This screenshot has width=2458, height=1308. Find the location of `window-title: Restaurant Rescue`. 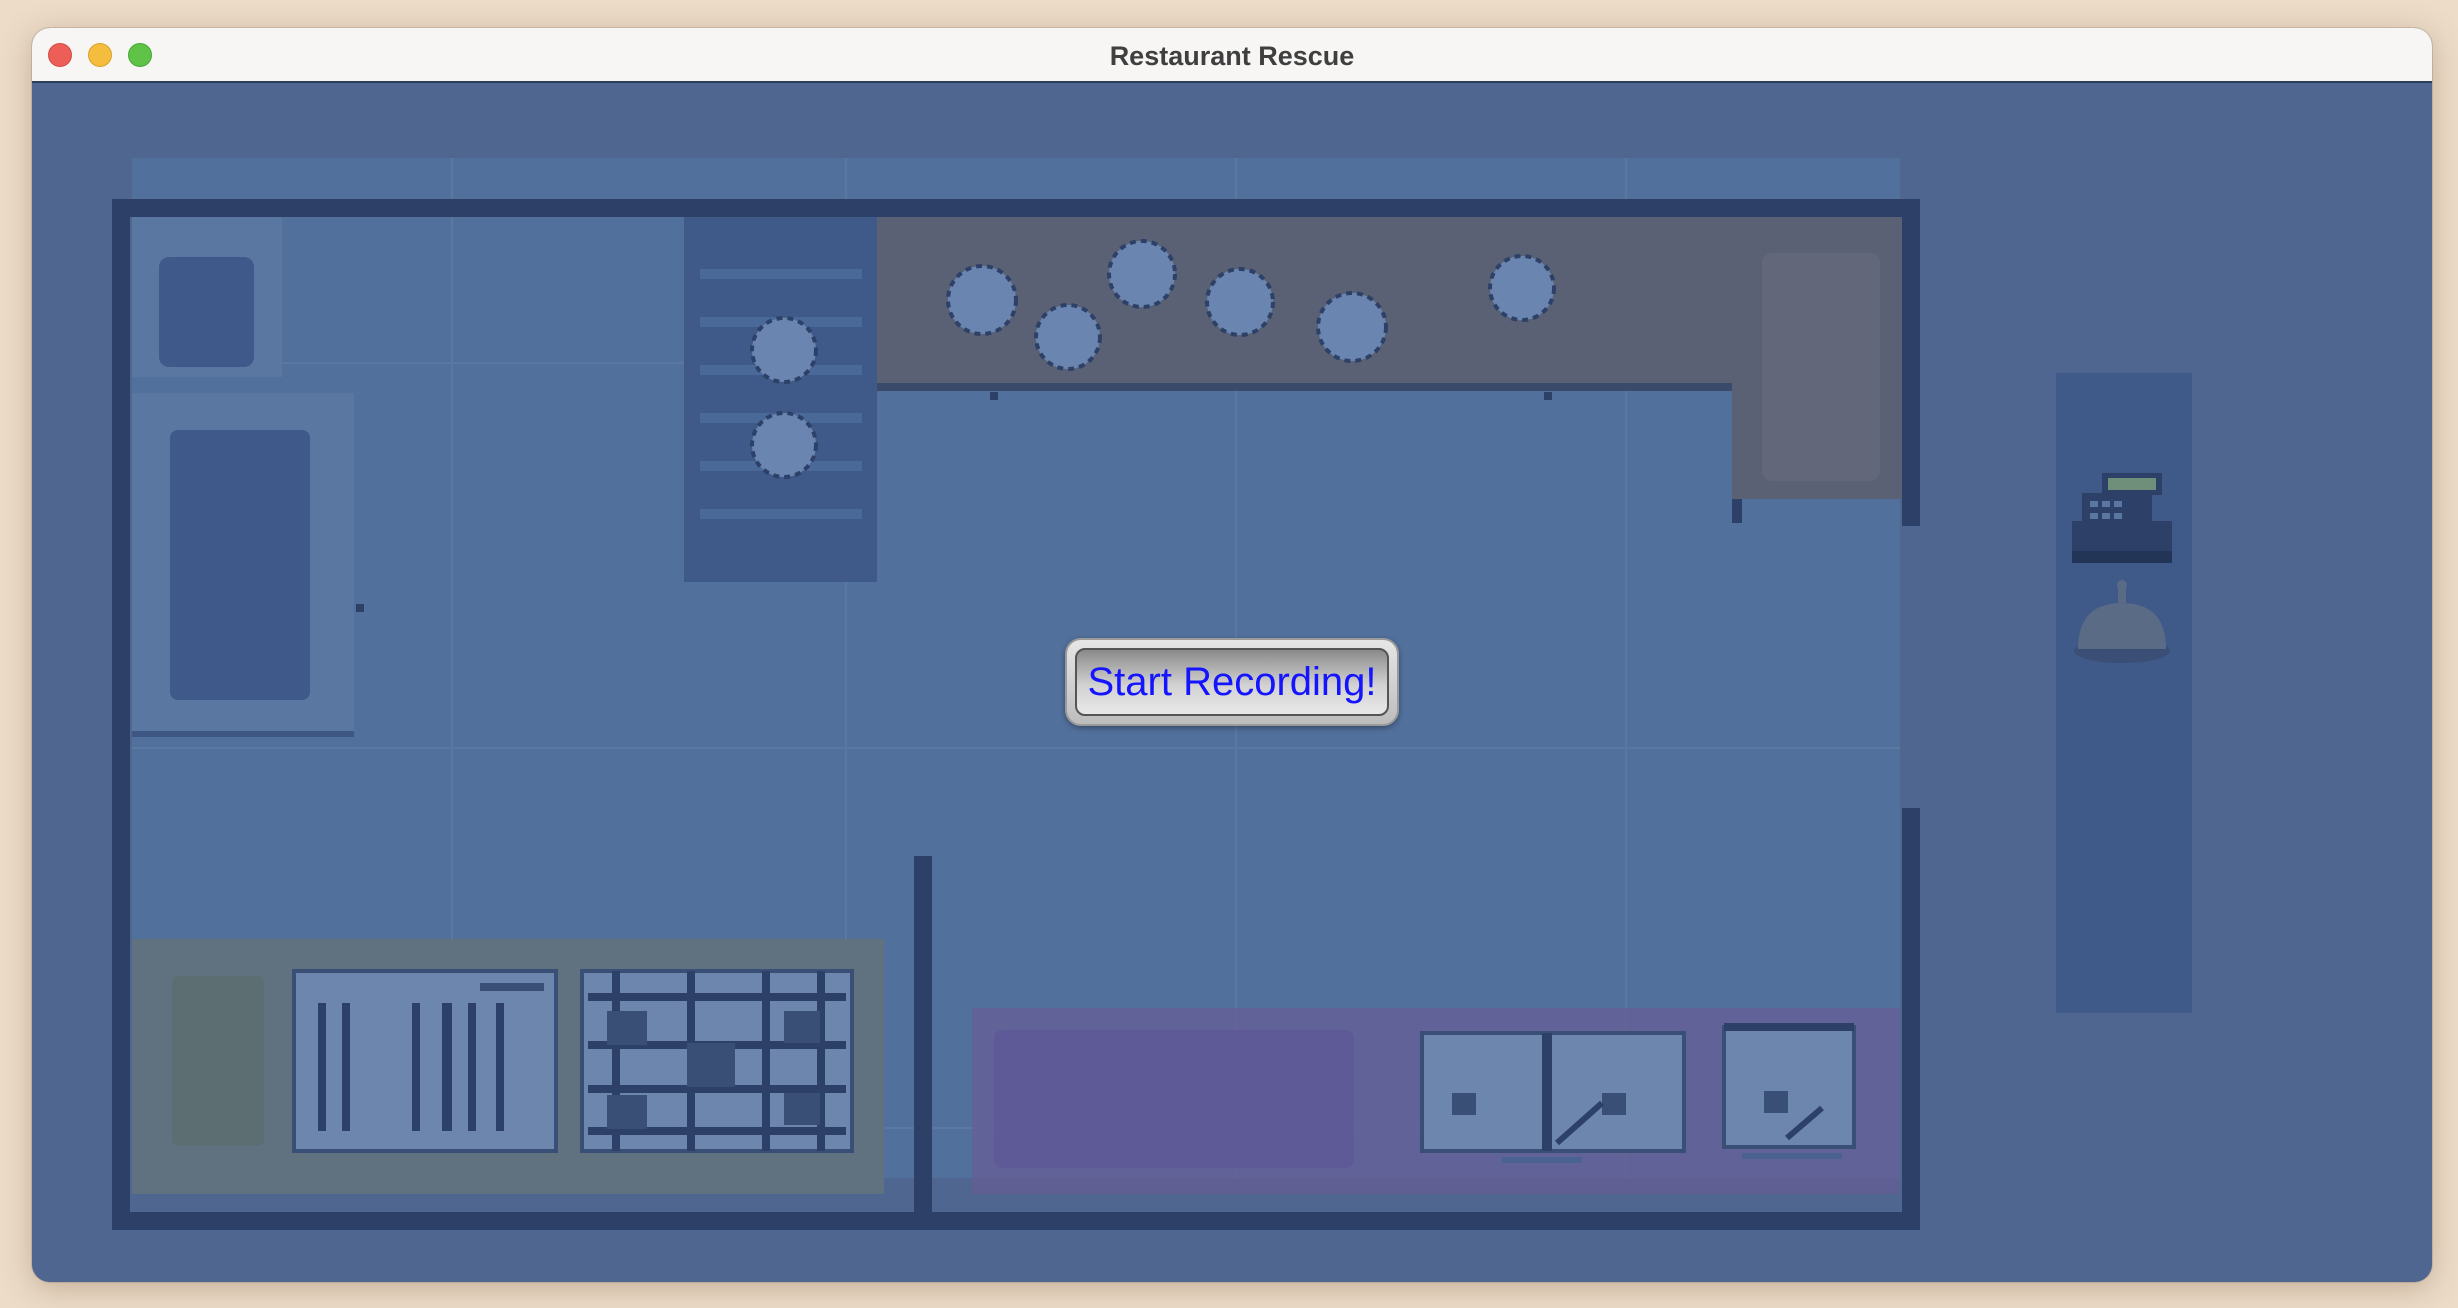

window-title: Restaurant Rescue is located at coordinates (1232, 56).